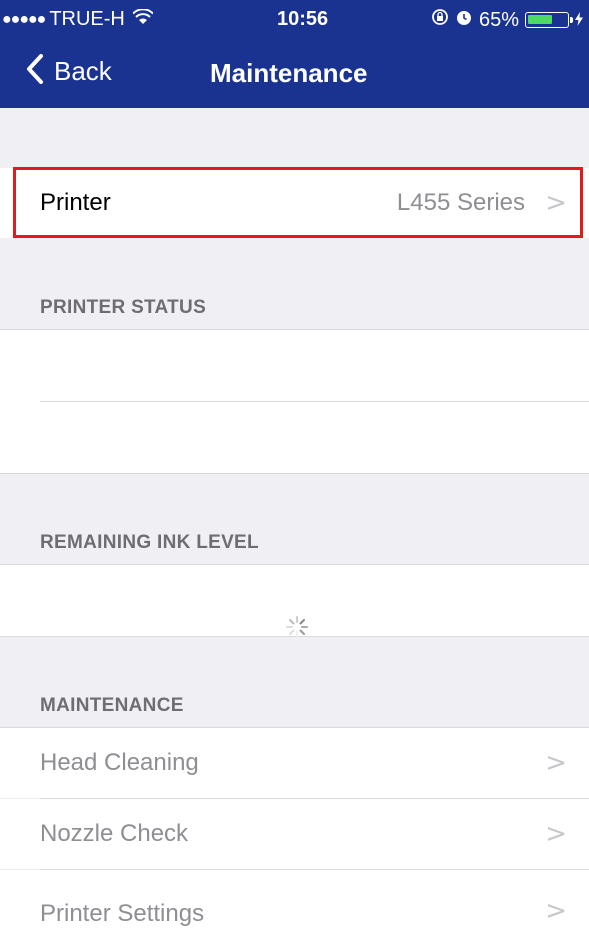  What do you see at coordinates (298, 202) in the screenshot?
I see `printer-row-highlight` at bounding box center [298, 202].